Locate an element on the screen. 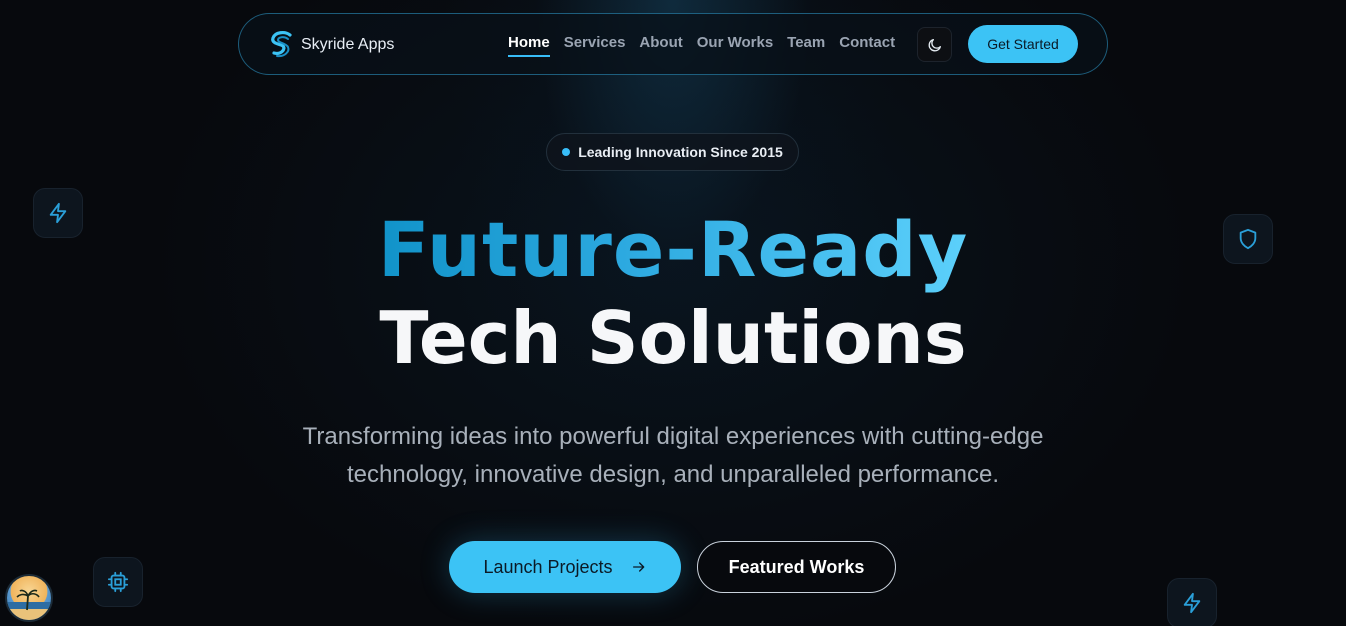 The height and width of the screenshot is (626, 1346). launch-projects-label: Launch Projects is located at coordinates (548, 566).